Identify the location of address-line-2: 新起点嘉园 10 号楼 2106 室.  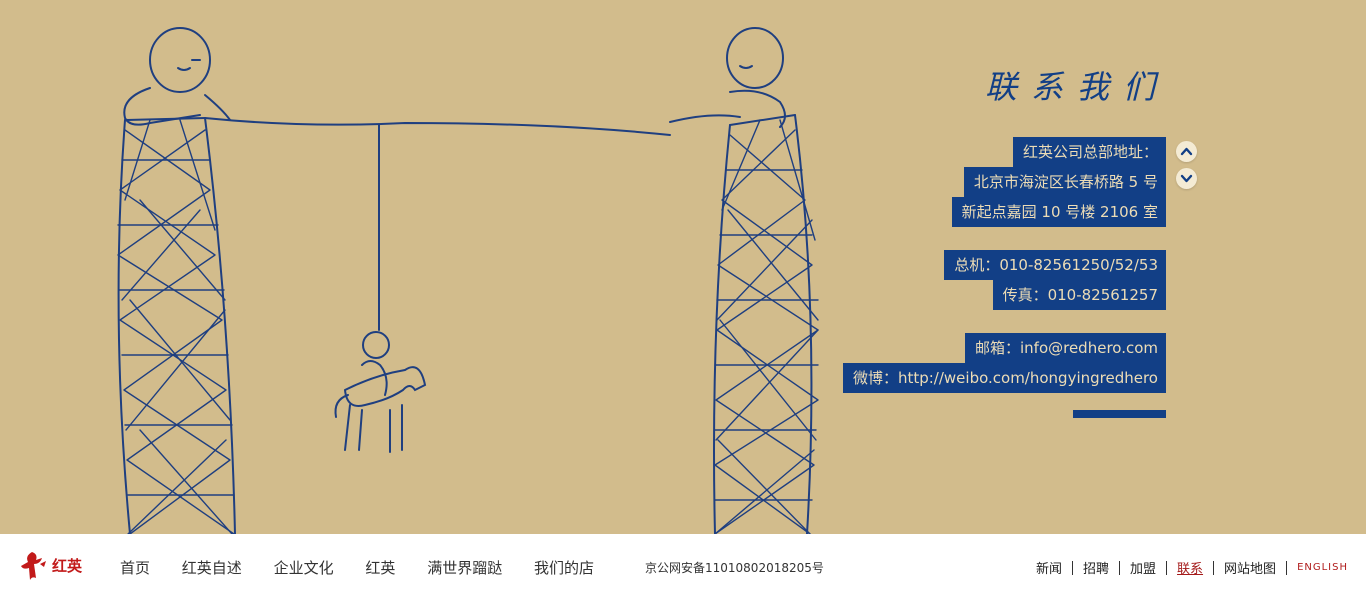
(1058, 212).